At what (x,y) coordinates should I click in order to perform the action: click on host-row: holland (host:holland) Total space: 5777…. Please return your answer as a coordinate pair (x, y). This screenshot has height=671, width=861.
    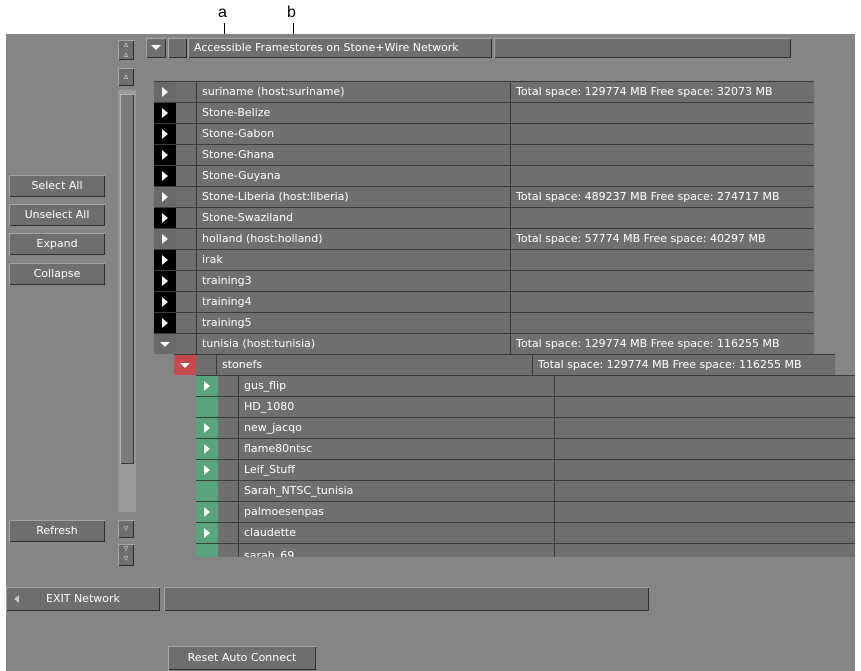
    Looking at the image, I should click on (484, 238).